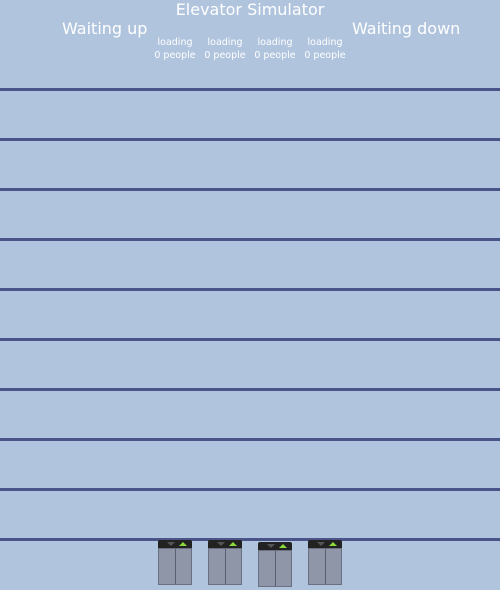  I want to click on elevator-status-2: loading 0 people, so click(225, 49).